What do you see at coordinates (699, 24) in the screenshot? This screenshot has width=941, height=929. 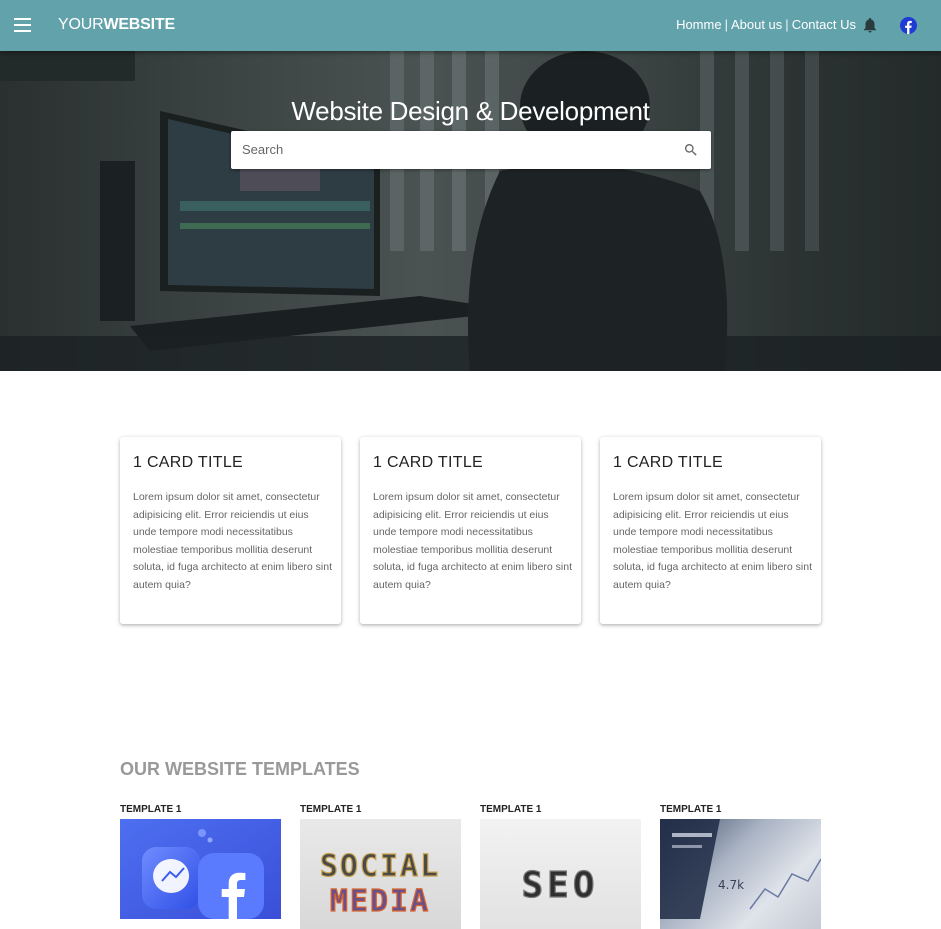 I see `nav-home-link: Homme` at bounding box center [699, 24].